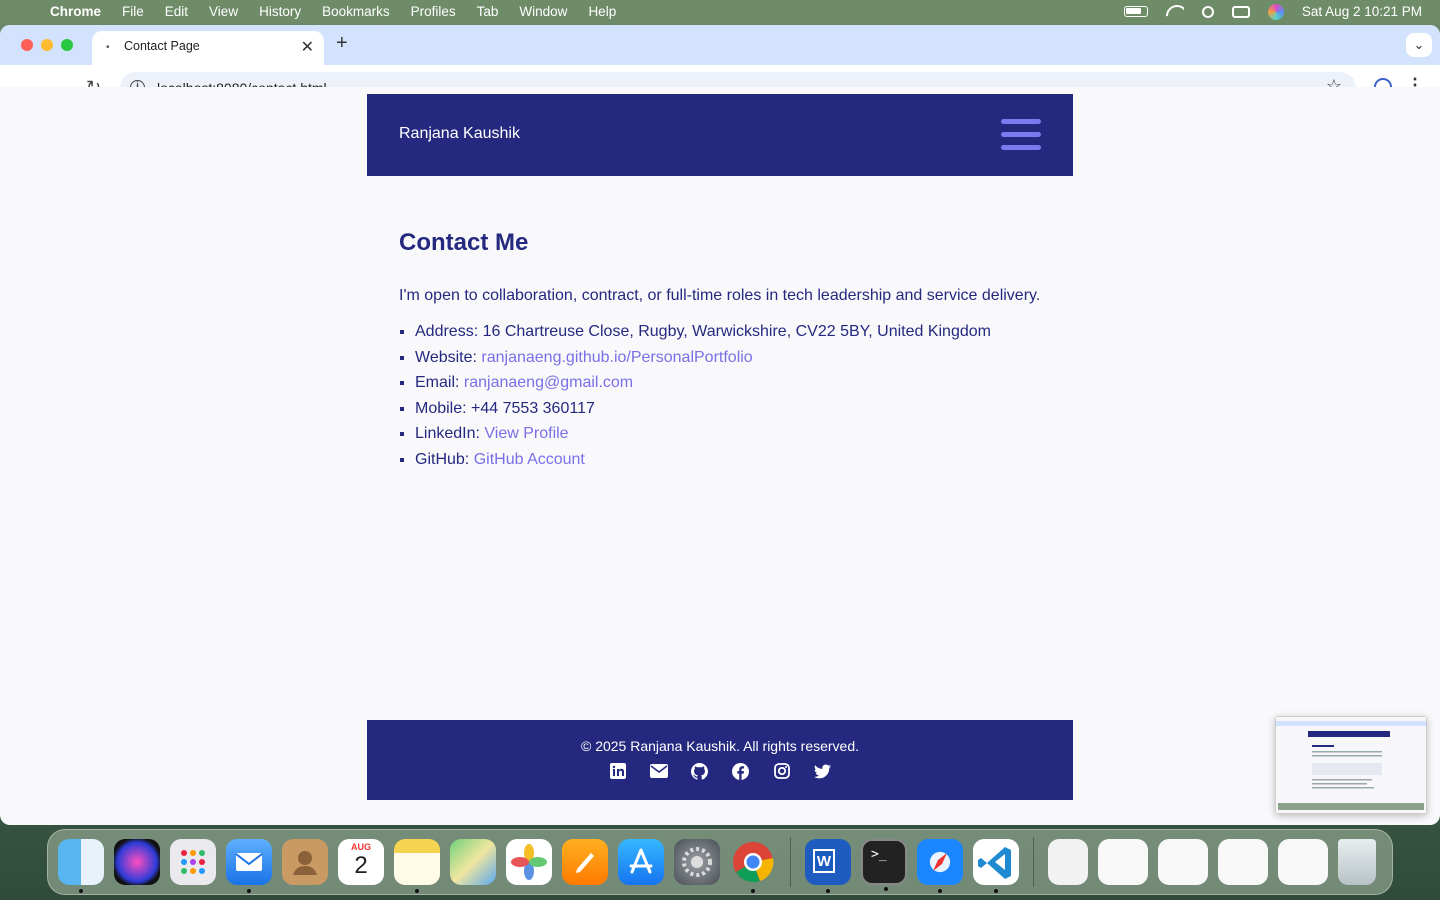  I want to click on github-link: GitHub Account, so click(529, 459).